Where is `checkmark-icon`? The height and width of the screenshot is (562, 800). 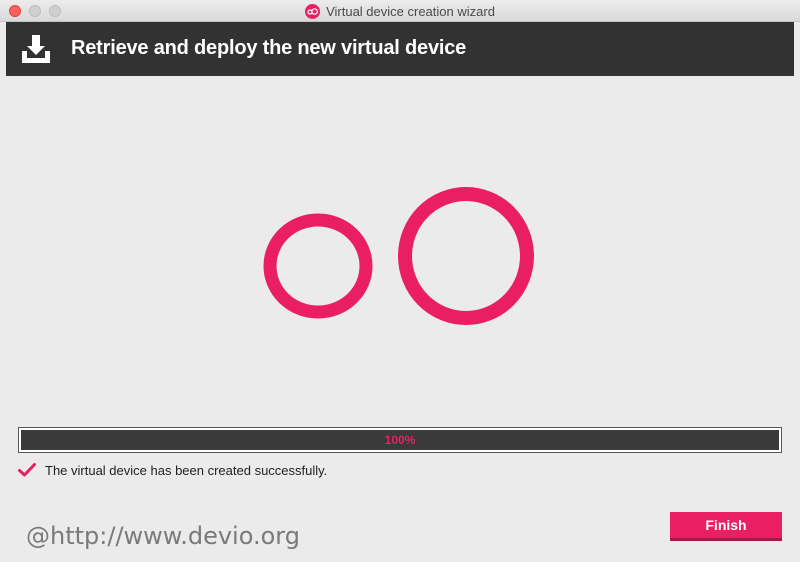 checkmark-icon is located at coordinates (27, 470).